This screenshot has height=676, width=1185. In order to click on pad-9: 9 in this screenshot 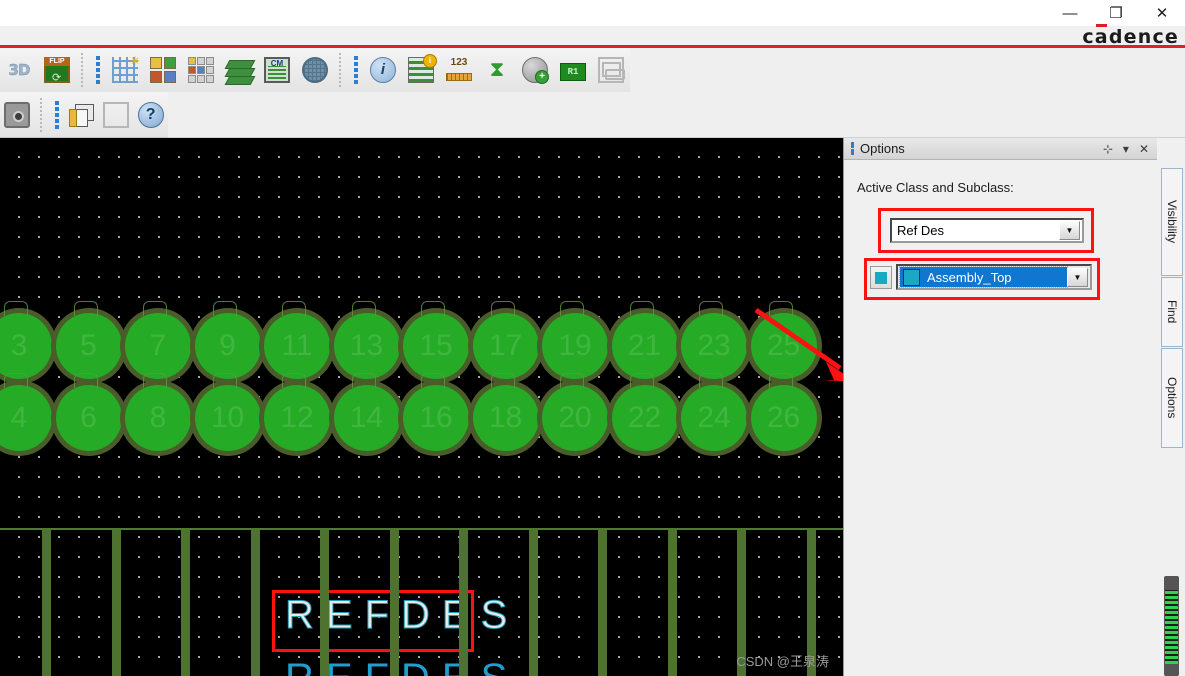, I will do `click(227, 340)`.